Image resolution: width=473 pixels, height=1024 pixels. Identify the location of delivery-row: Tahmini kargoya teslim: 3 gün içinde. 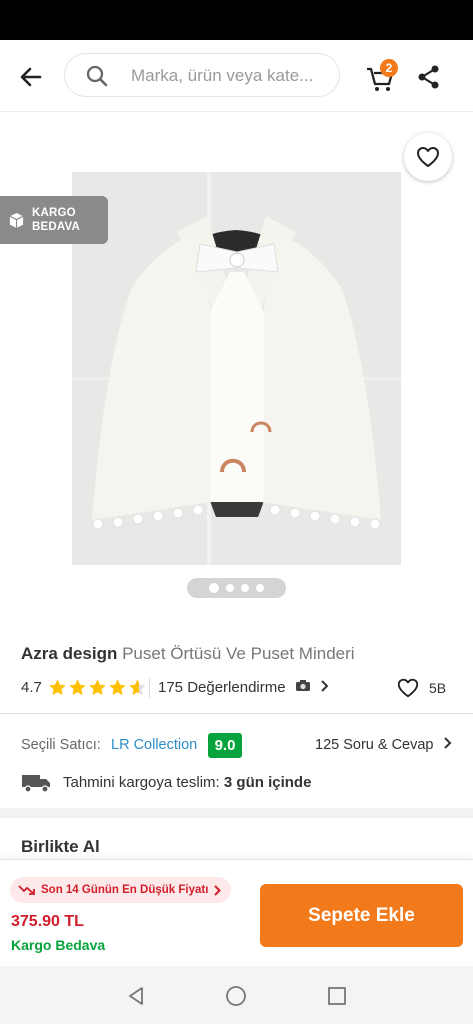
(237, 783).